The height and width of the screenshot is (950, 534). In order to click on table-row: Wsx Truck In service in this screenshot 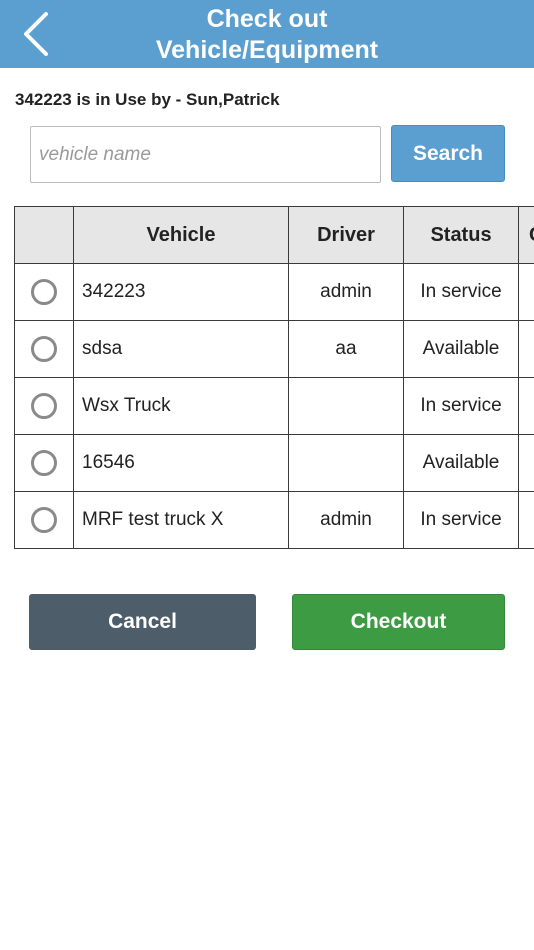, I will do `click(274, 406)`.